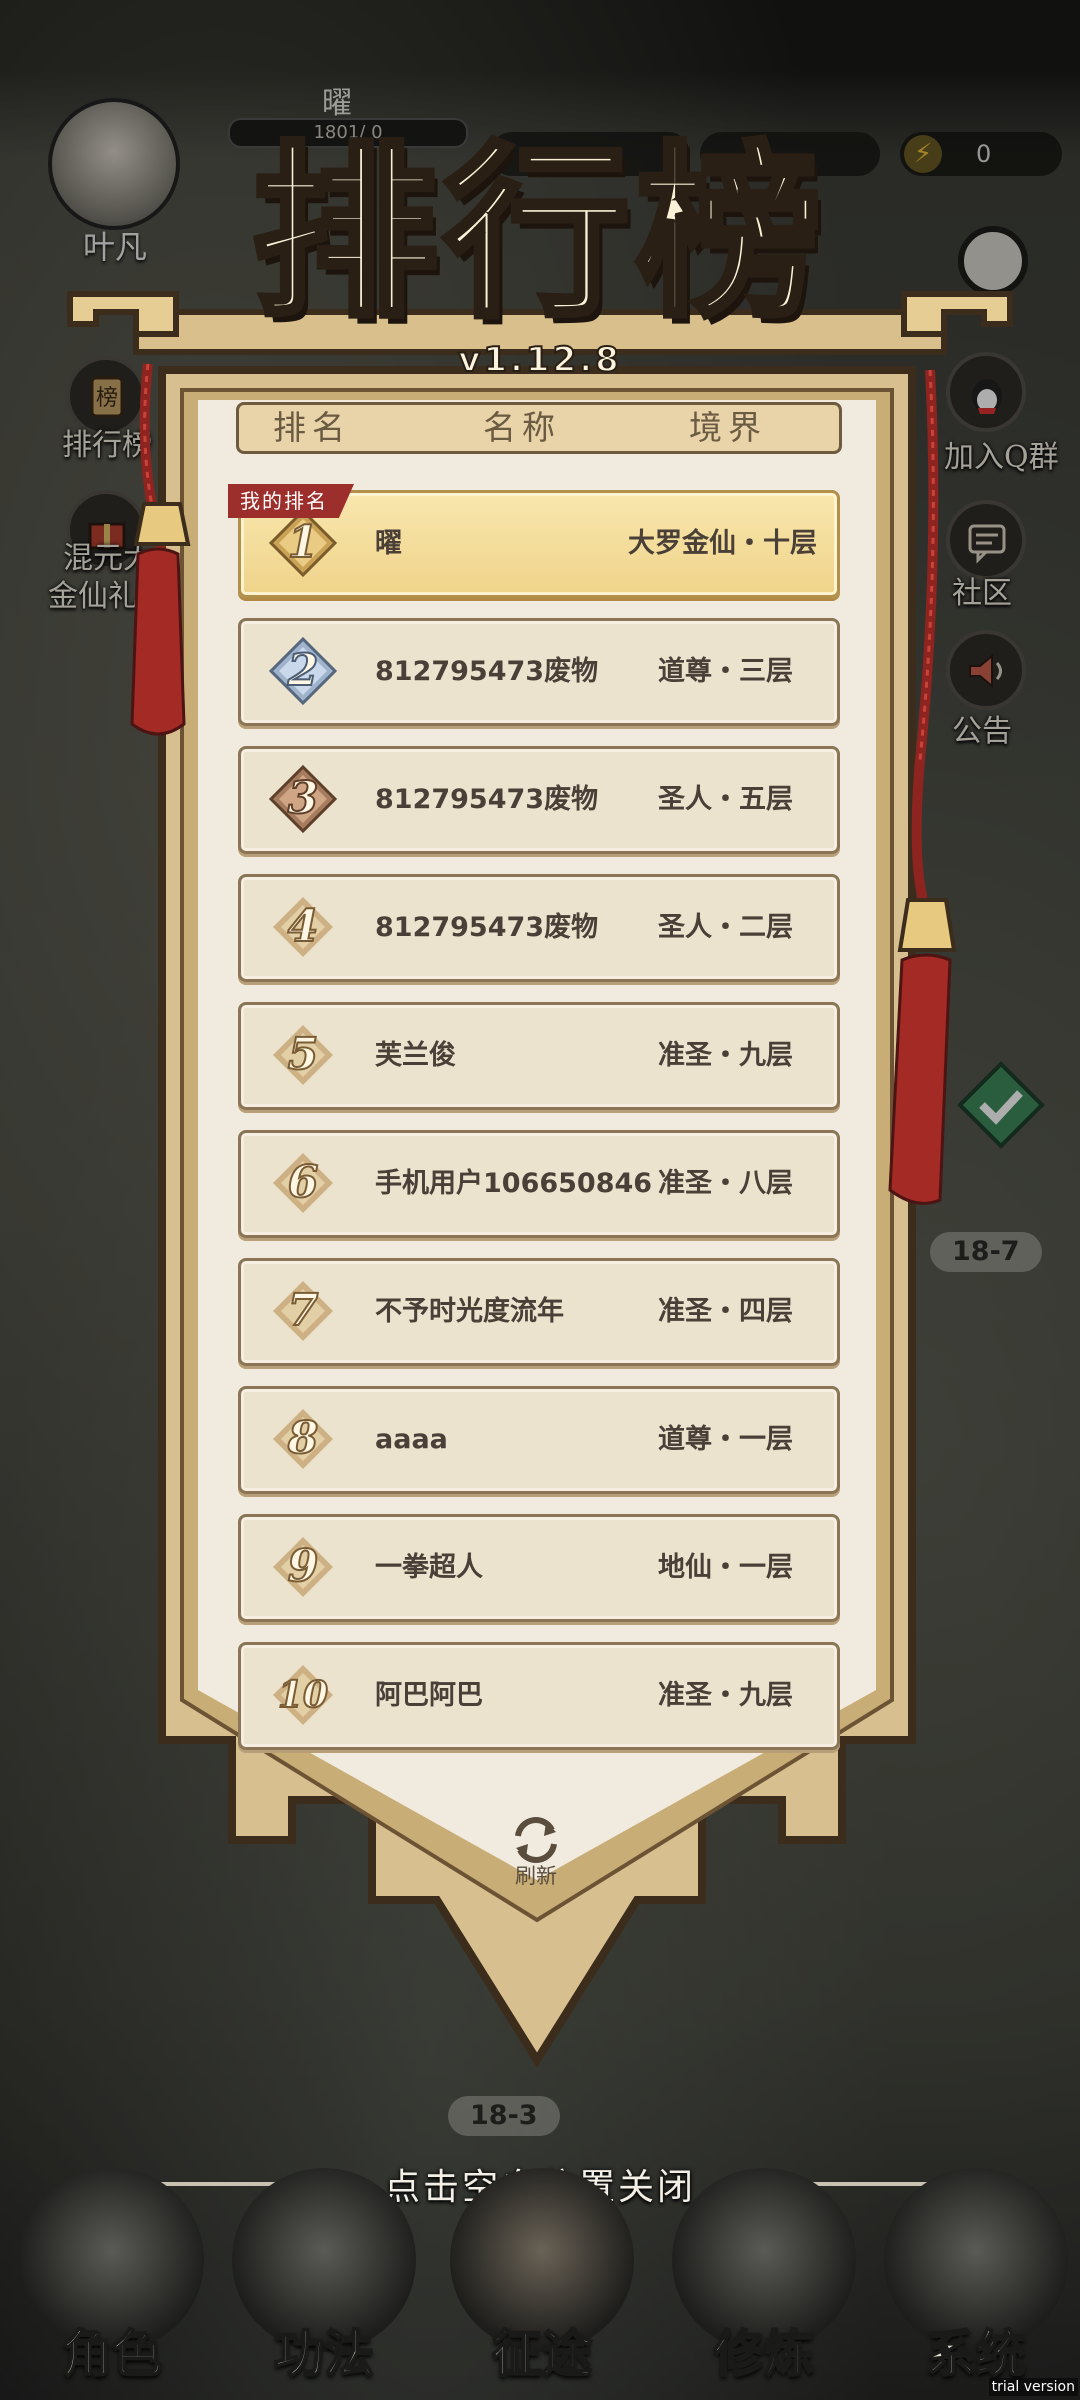 The image size is (1080, 2400). Describe the element at coordinates (539, 1696) in the screenshot. I see `table-row: 10 阿巴阿巴 准圣・九层` at that location.